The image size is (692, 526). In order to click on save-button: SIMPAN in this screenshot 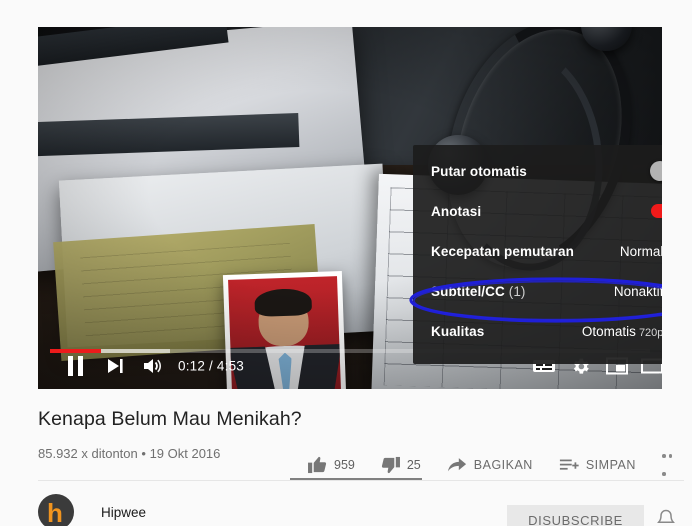, I will do `click(597, 465)`.